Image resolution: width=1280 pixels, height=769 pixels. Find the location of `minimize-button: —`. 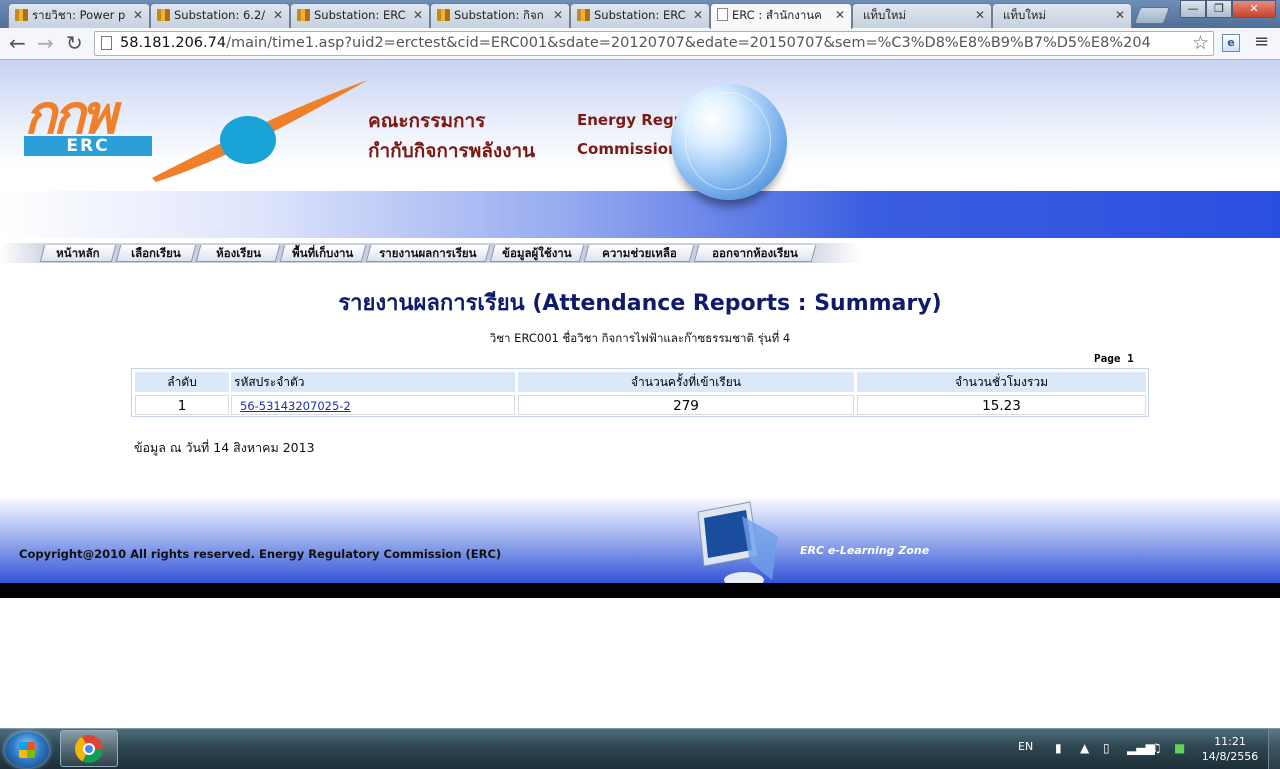

minimize-button: — is located at coordinates (1193, 9).